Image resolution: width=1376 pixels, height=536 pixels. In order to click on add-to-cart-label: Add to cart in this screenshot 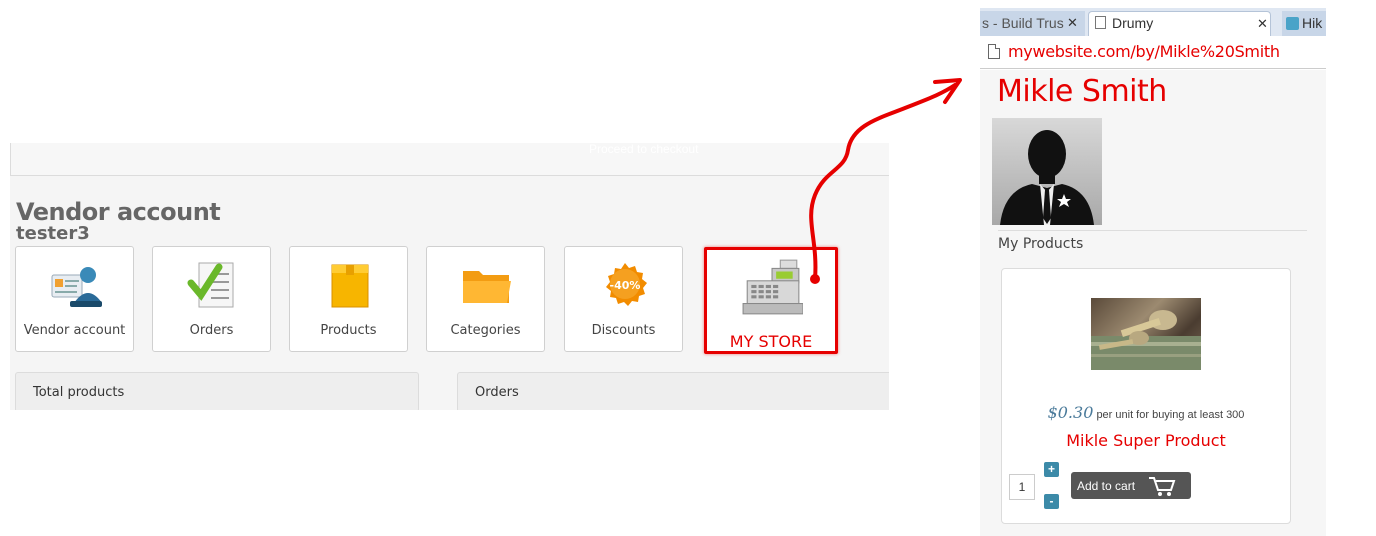, I will do `click(1106, 486)`.